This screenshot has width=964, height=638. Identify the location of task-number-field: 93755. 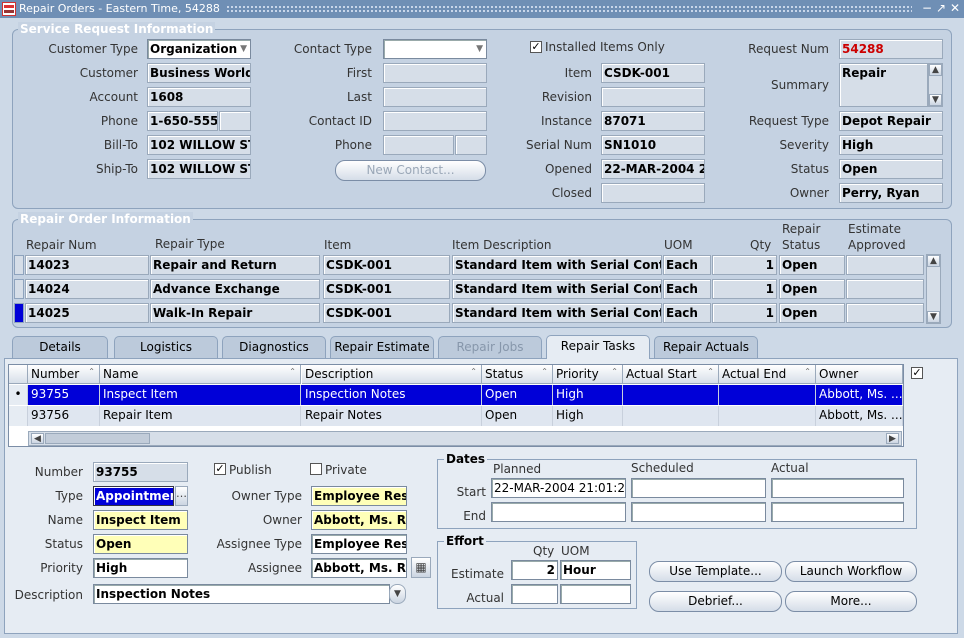
(140, 472).